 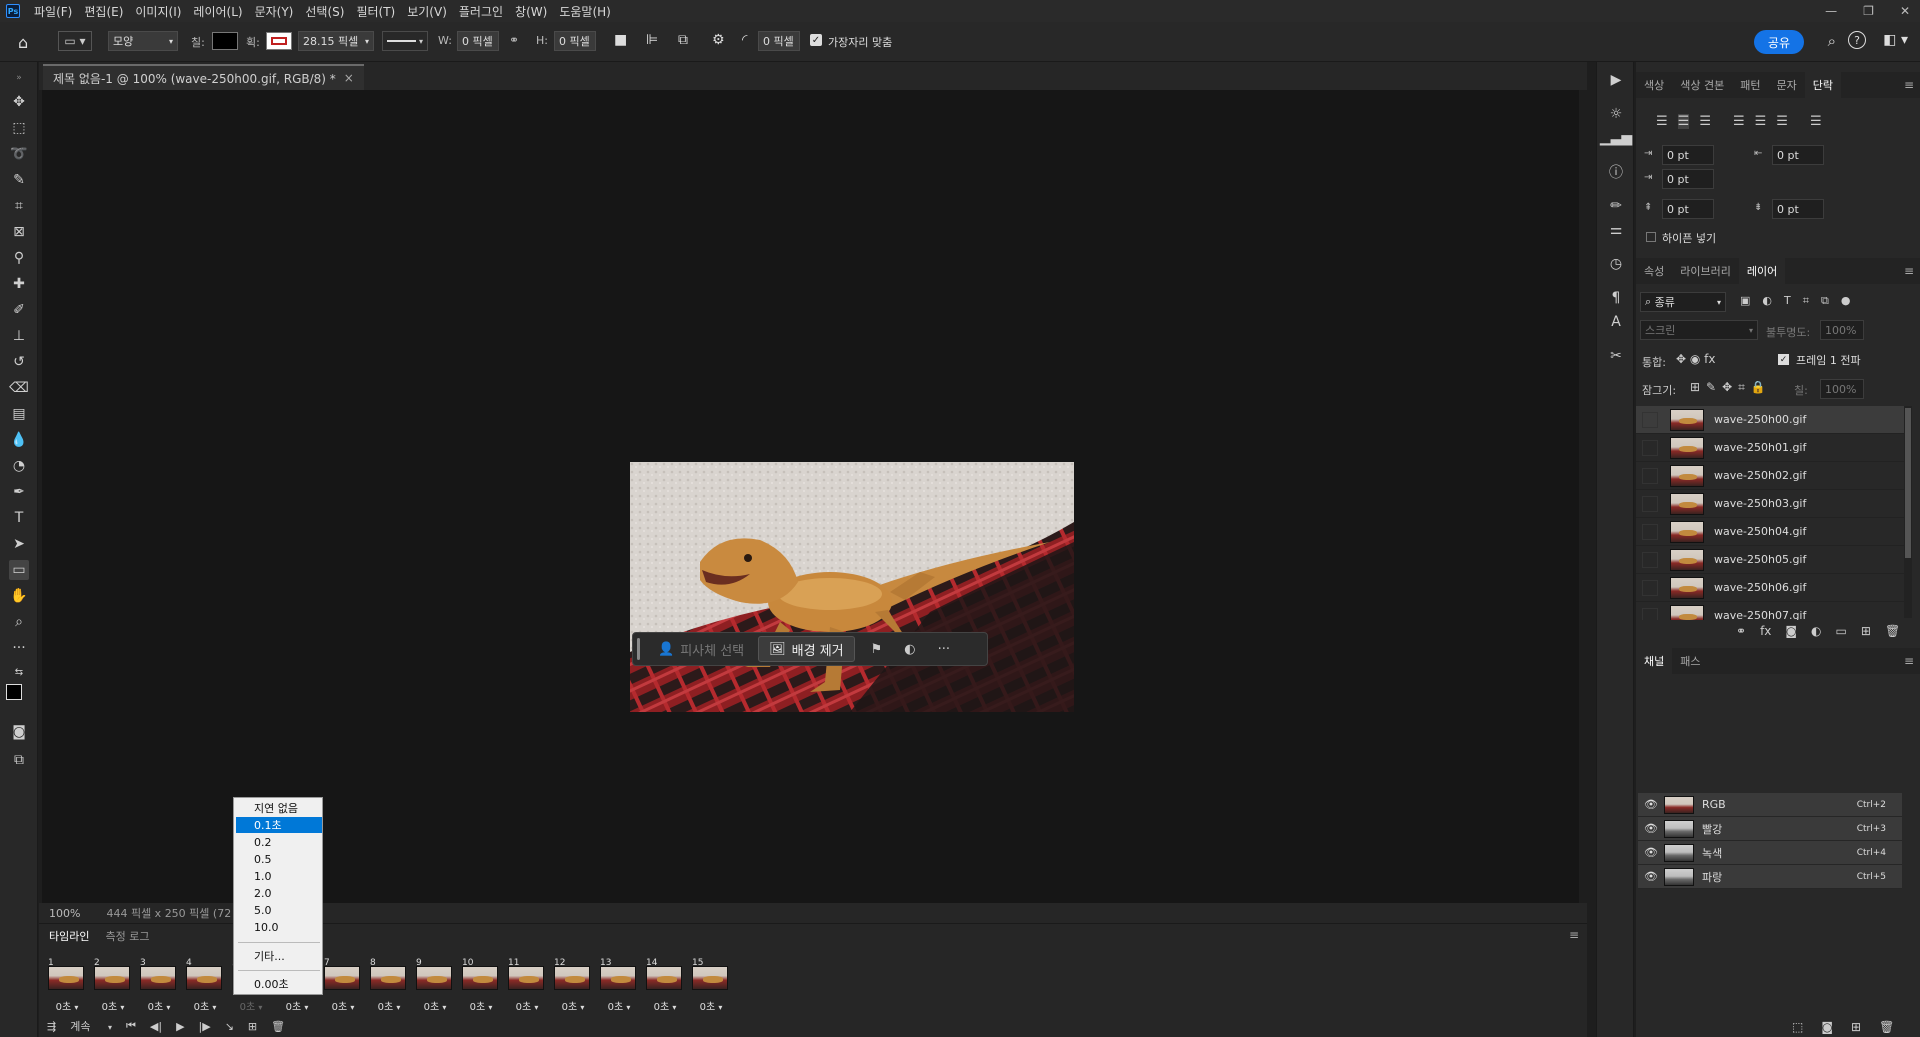 What do you see at coordinates (575, 41) in the screenshot?
I see `height-input: 0 픽셀` at bounding box center [575, 41].